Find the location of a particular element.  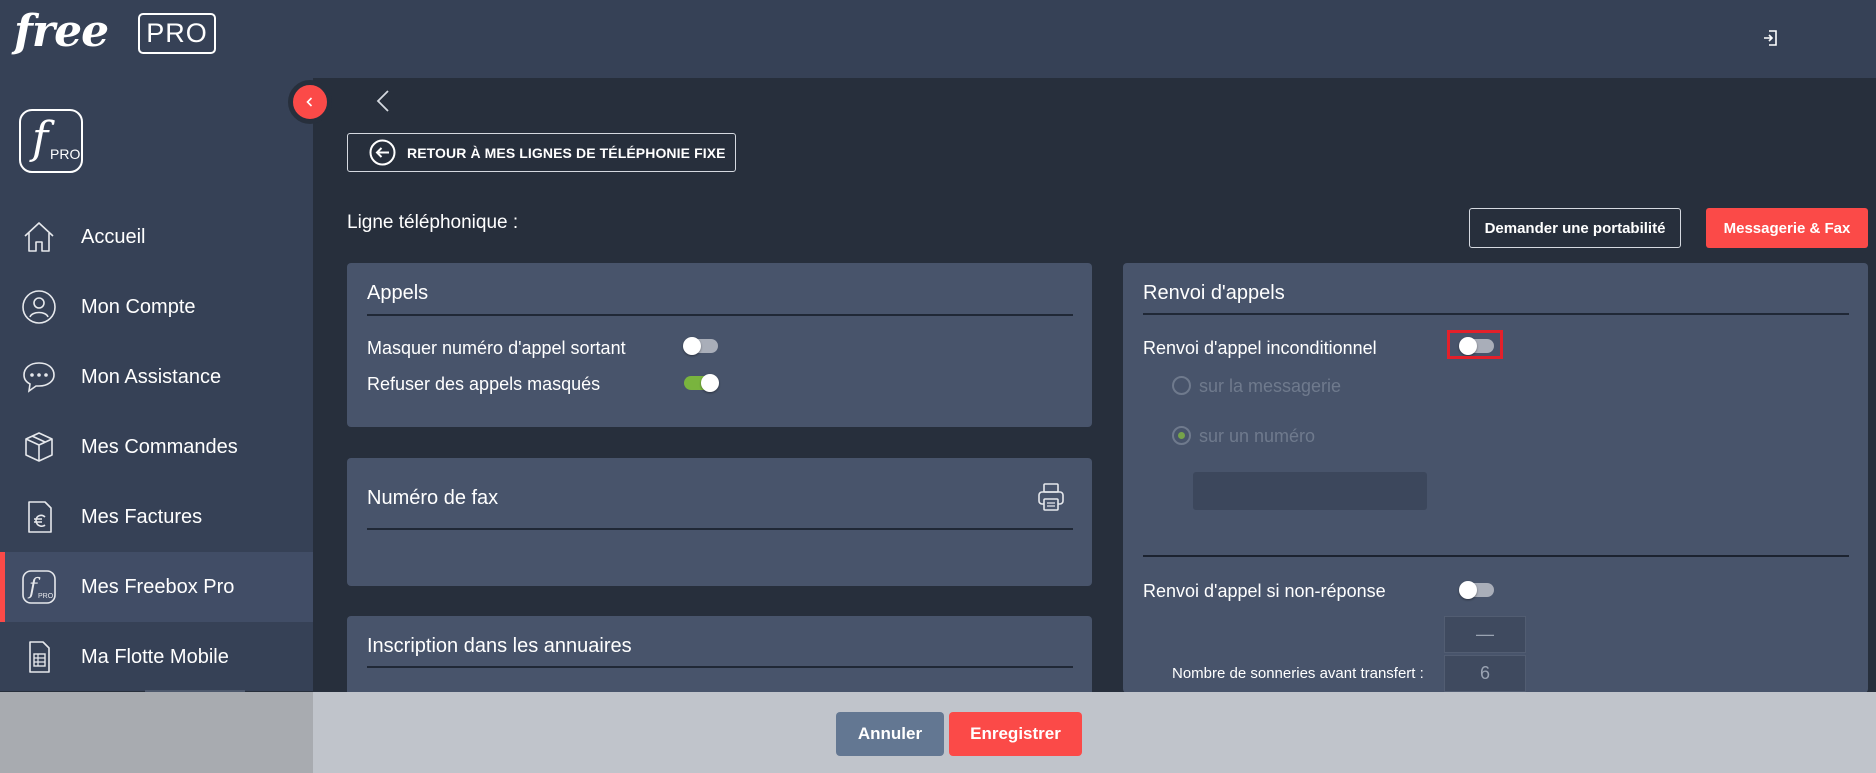

sonneries-label: Nombre de sonneries avant transfert : is located at coordinates (1298, 673).